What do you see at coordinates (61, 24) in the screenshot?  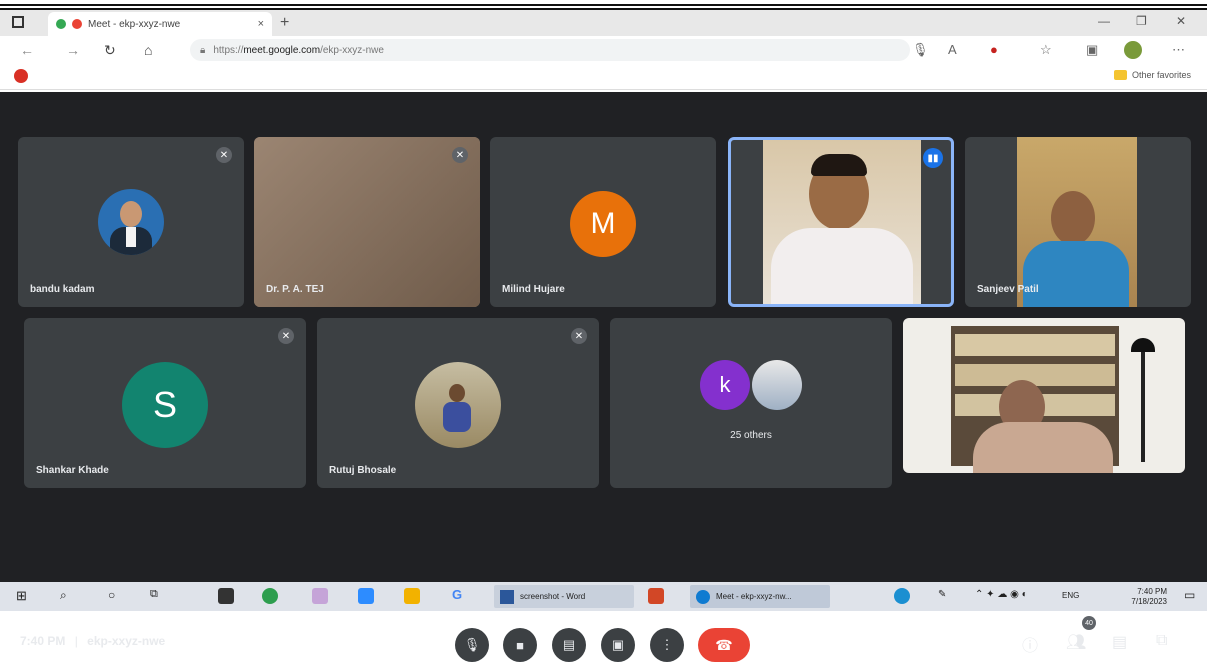 I see `meet-favicon-icon` at bounding box center [61, 24].